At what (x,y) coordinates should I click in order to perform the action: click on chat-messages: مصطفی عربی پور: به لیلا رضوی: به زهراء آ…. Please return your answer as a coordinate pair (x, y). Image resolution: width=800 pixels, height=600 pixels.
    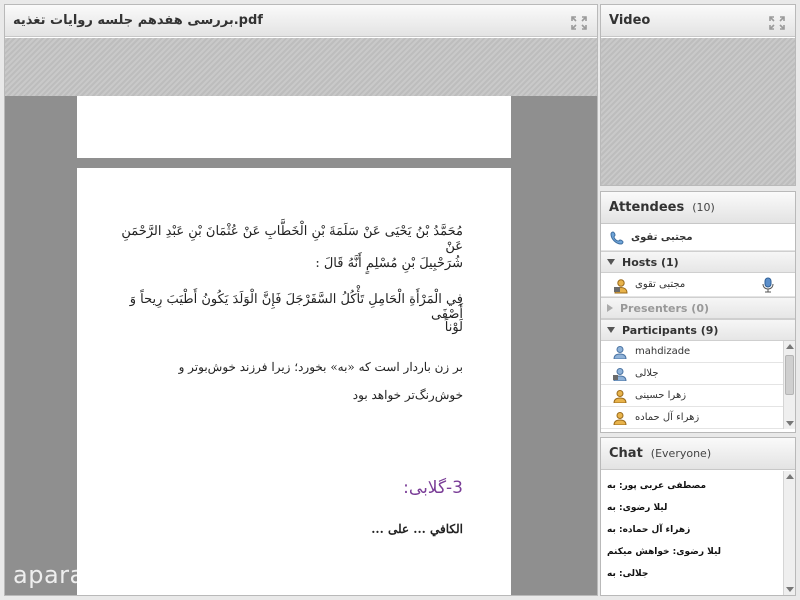
    Looking at the image, I should click on (698, 533).